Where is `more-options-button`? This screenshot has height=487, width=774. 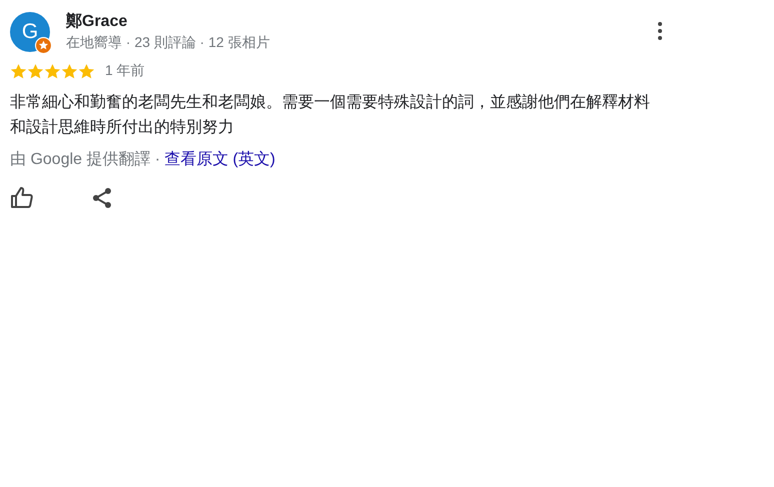
more-options-button is located at coordinates (660, 31).